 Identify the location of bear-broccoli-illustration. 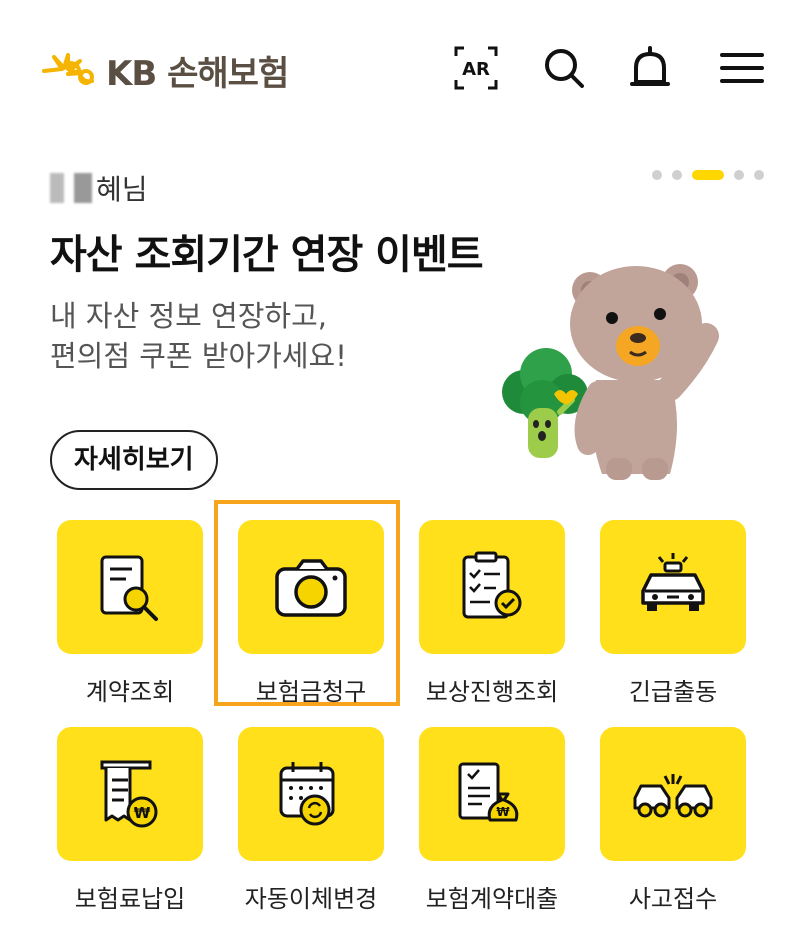
(610, 372).